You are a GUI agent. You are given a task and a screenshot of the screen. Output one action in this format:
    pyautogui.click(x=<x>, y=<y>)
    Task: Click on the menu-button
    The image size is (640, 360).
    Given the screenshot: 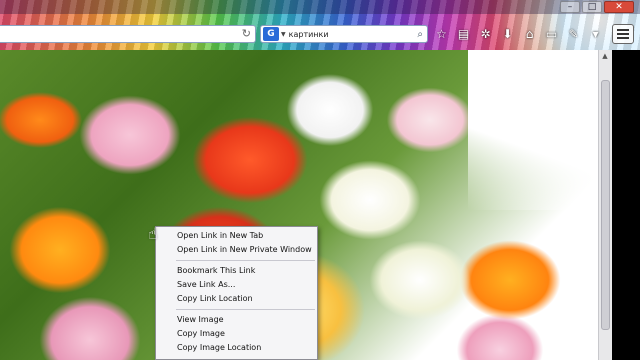 What is the action you would take?
    pyautogui.click(x=623, y=34)
    